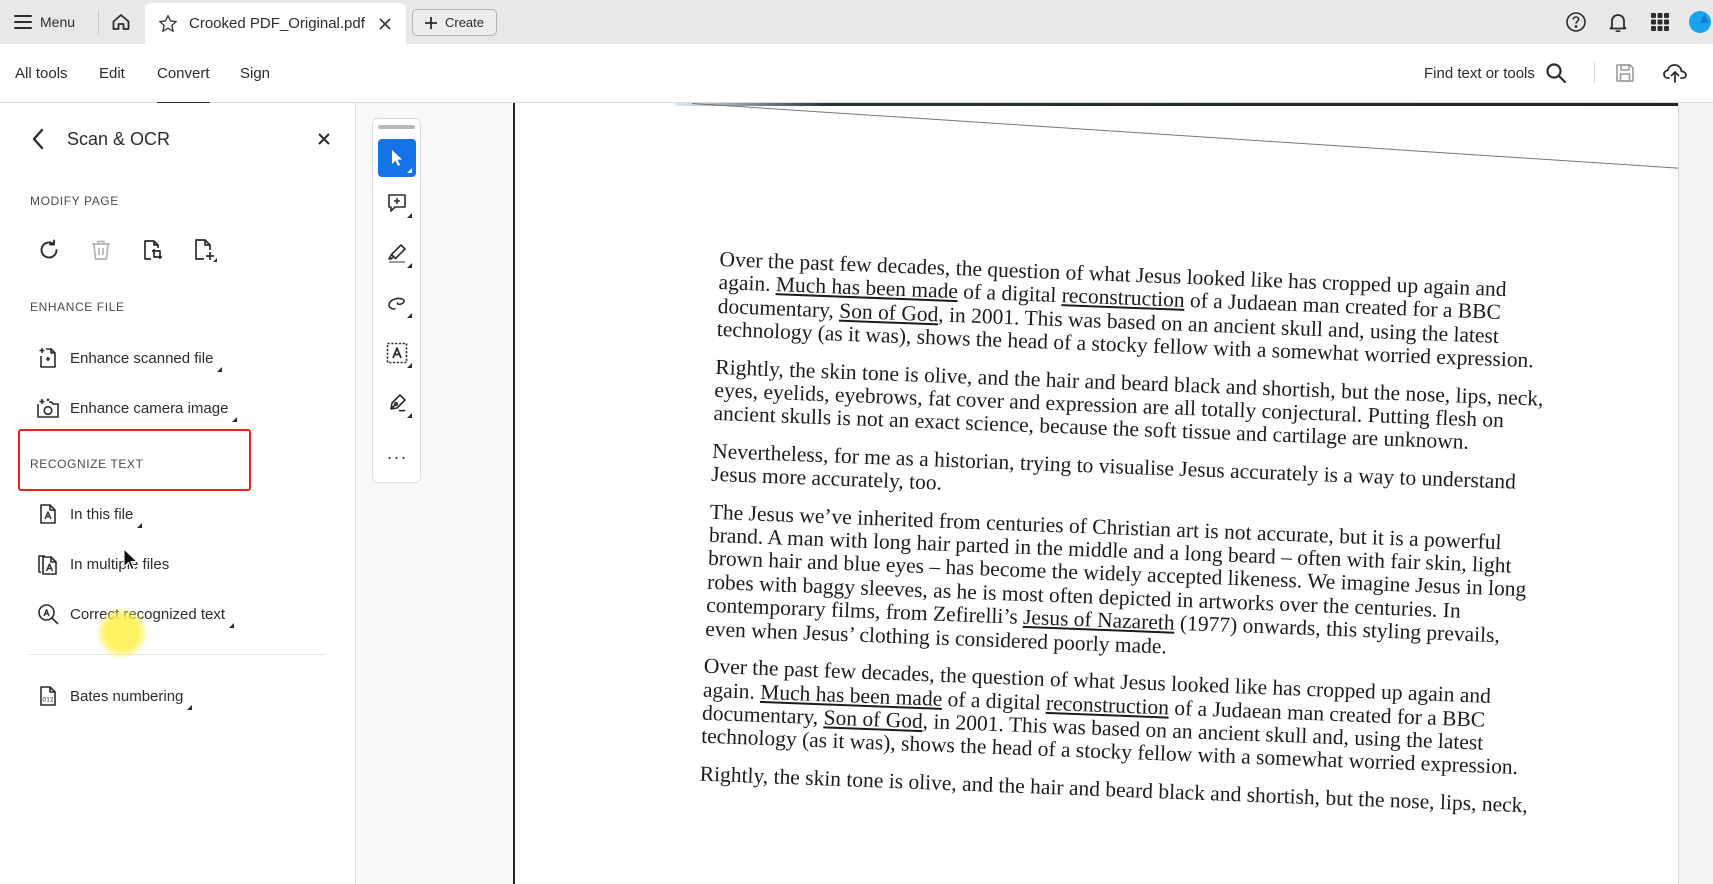 This screenshot has width=1713, height=884. Describe the element at coordinates (397, 303) in the screenshot. I see `draw-tool-button` at that location.